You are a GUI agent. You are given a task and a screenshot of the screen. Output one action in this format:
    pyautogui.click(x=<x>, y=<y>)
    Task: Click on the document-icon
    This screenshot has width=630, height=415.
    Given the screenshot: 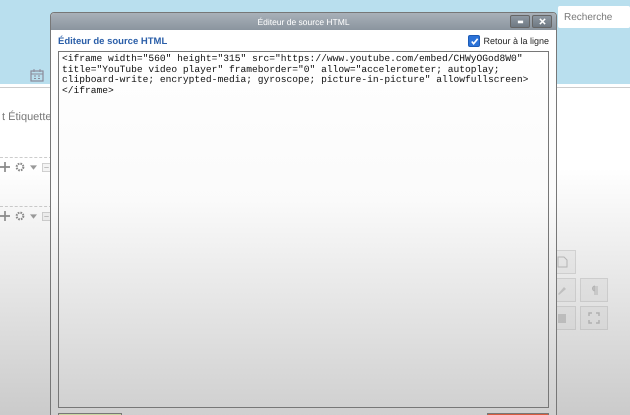 What is the action you would take?
    pyautogui.click(x=562, y=262)
    